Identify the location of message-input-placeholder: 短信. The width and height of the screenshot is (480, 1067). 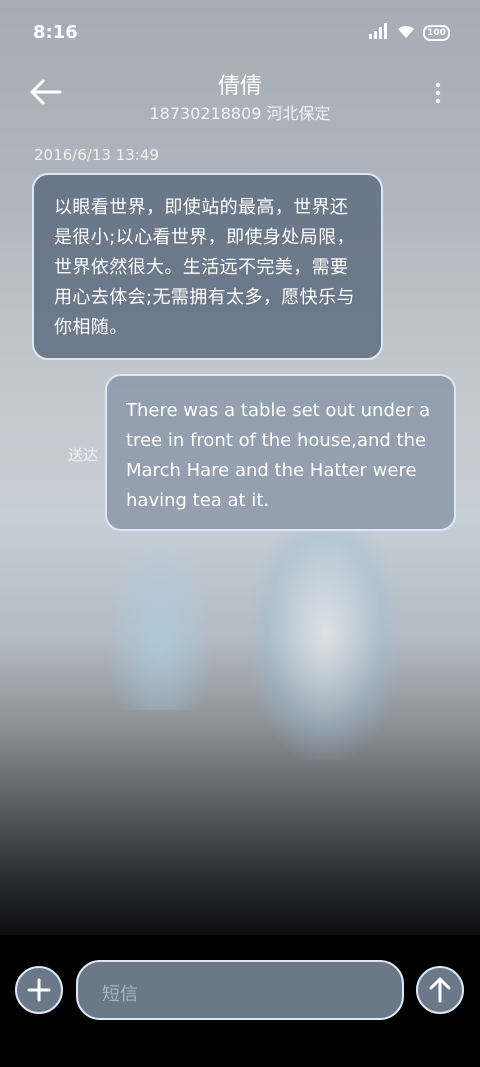
(120, 994).